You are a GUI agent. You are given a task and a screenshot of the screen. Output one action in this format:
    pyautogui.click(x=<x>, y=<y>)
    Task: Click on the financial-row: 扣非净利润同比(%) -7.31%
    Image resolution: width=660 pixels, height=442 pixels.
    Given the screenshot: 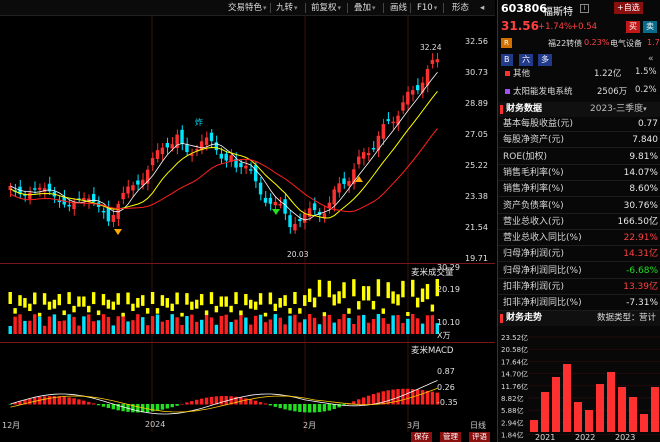 What is the action you would take?
    pyautogui.click(x=579, y=304)
    